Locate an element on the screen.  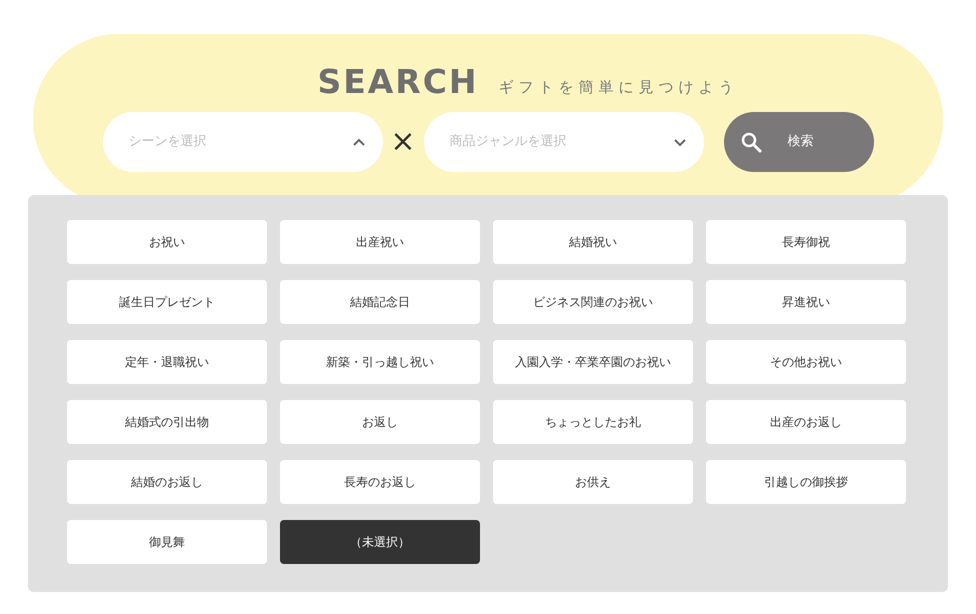
scene-option: 入園入学・卒業卒園のお祝い is located at coordinates (593, 362).